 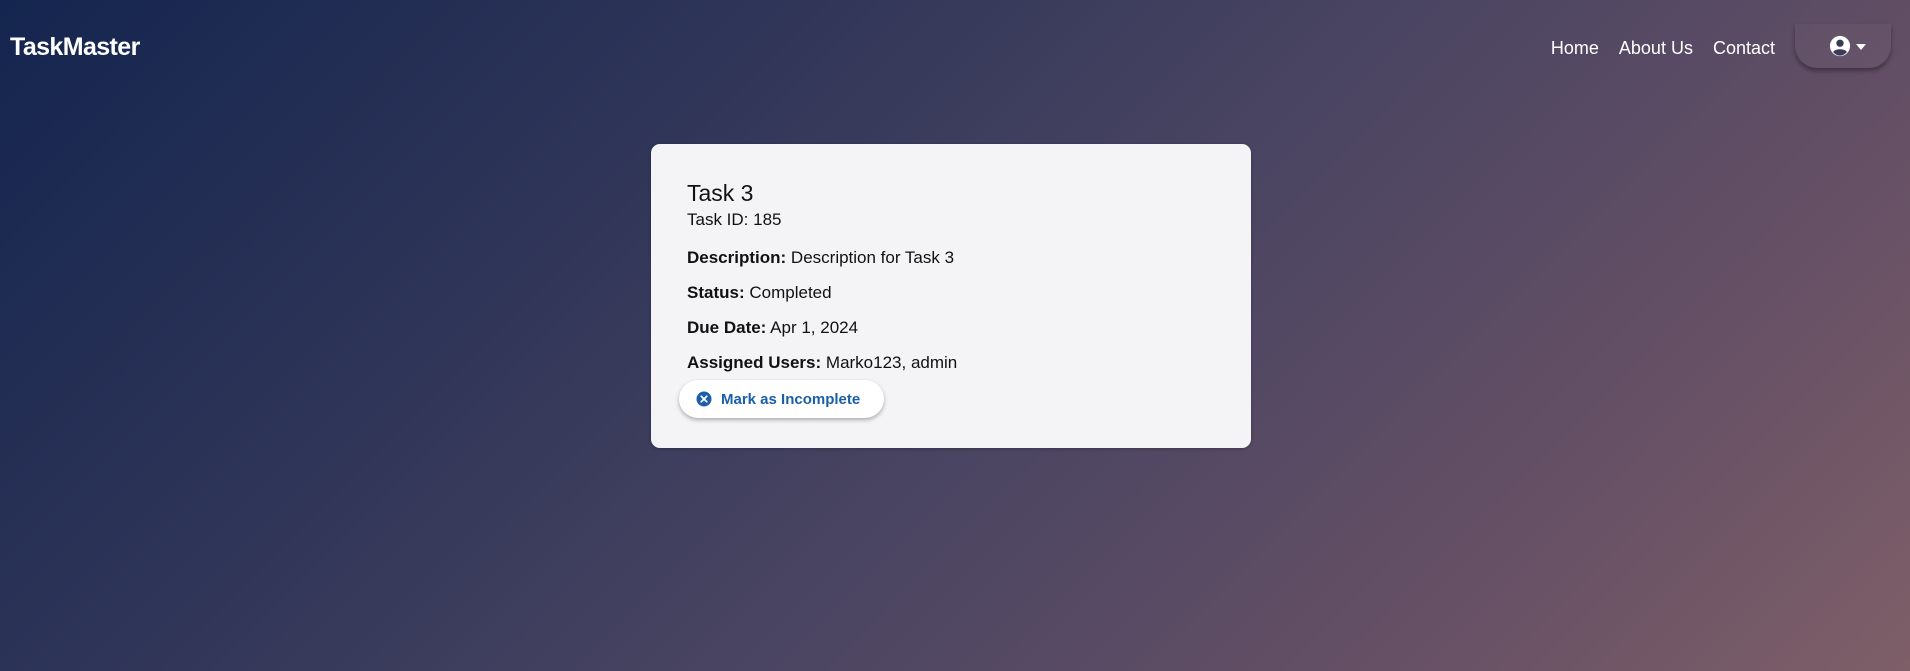 I want to click on mark-as-incomplete-label: Mark as Incomplete, so click(x=791, y=399).